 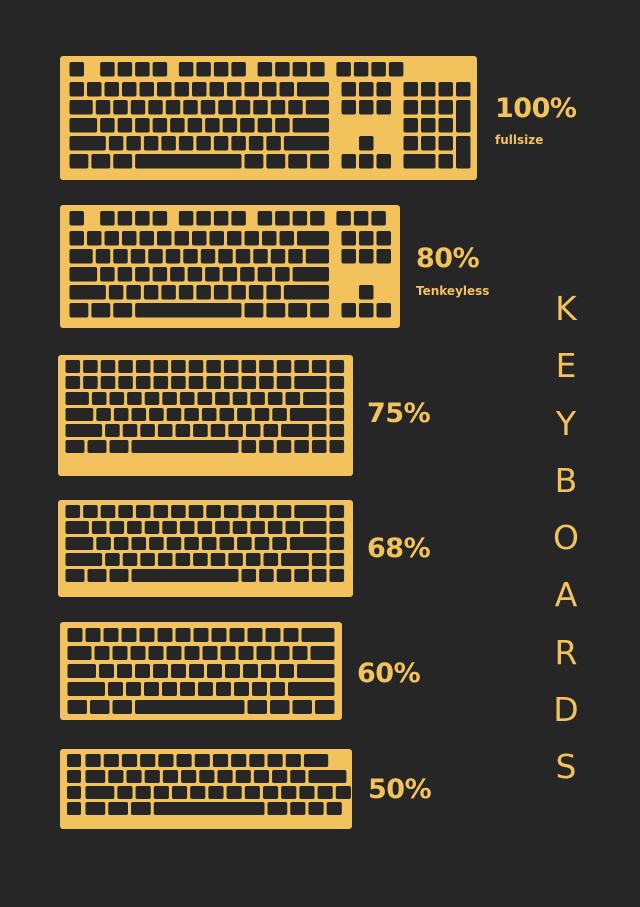 I want to click on keyboard-50-diagram, so click(x=206, y=789).